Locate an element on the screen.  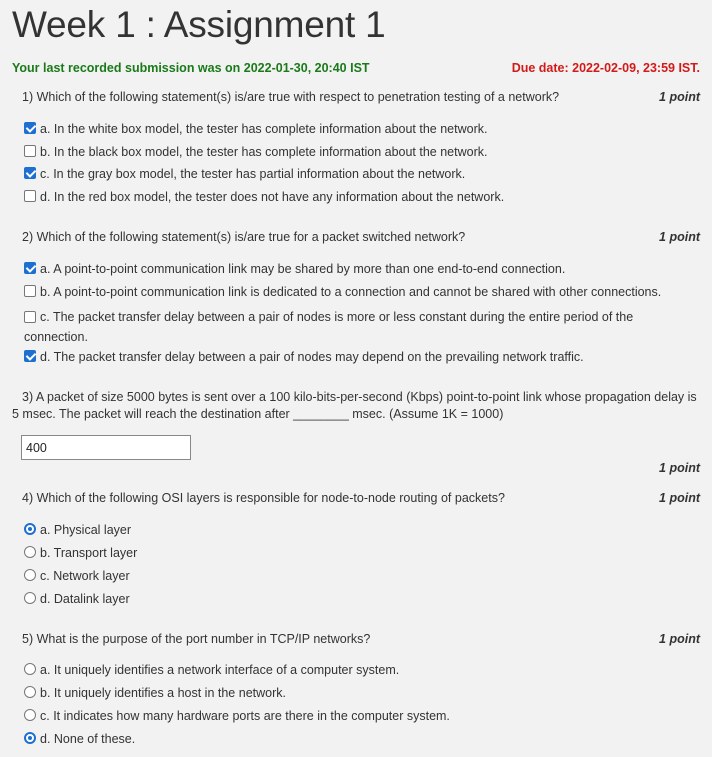
question-5-points: 1 point is located at coordinates (679, 639).